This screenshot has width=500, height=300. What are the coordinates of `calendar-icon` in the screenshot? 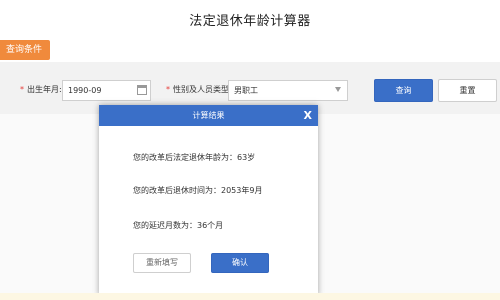 It's located at (142, 90).